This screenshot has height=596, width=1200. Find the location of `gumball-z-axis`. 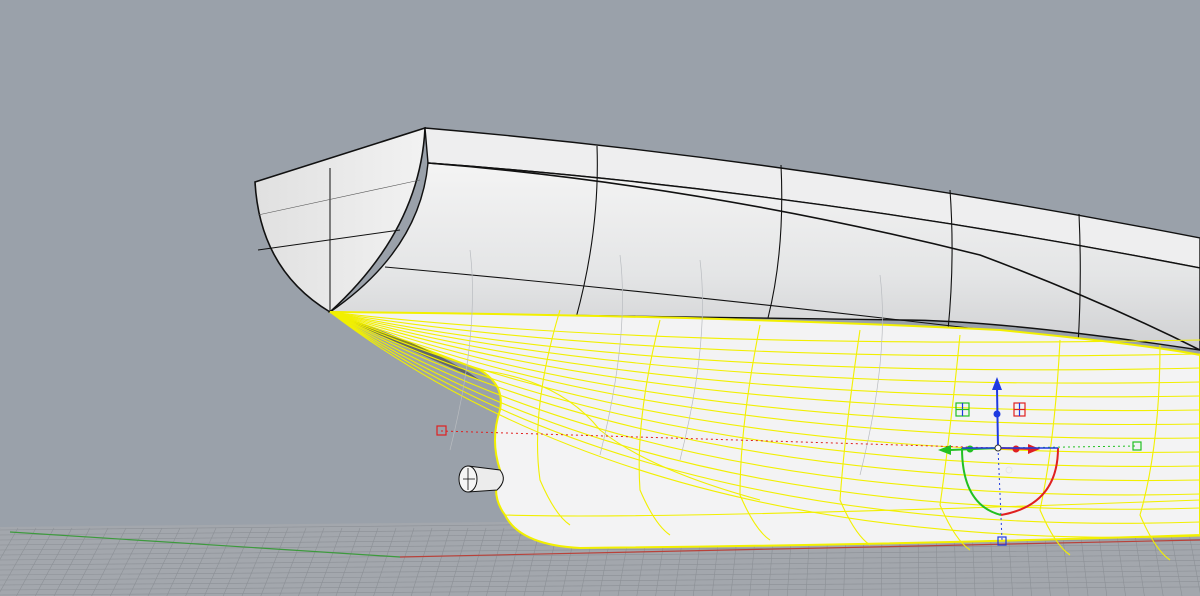

gumball-z-axis is located at coordinates (997, 418).